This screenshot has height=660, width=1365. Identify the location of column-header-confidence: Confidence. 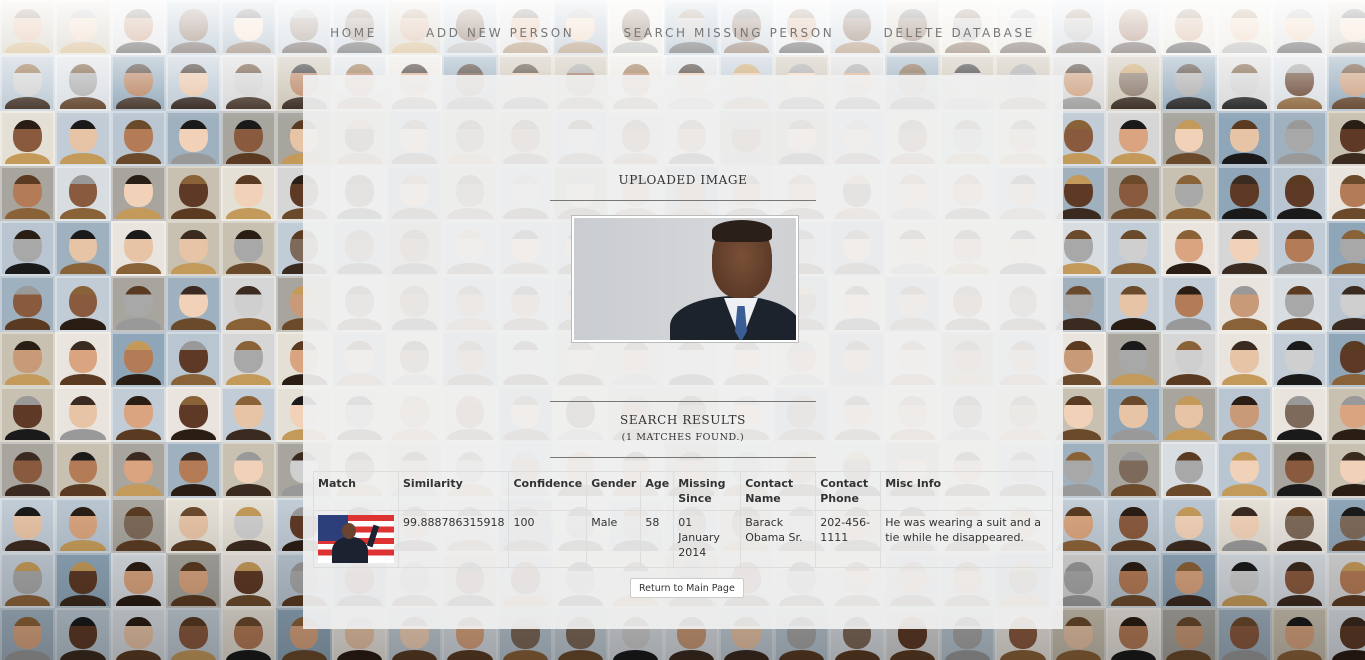
(548, 491).